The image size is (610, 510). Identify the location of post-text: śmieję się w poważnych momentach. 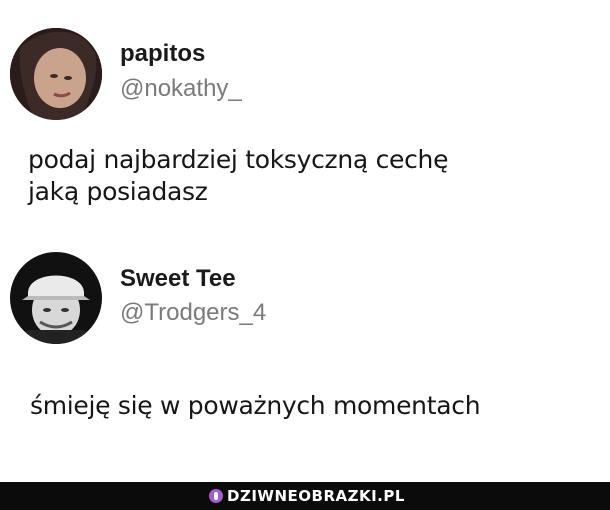
(255, 406).